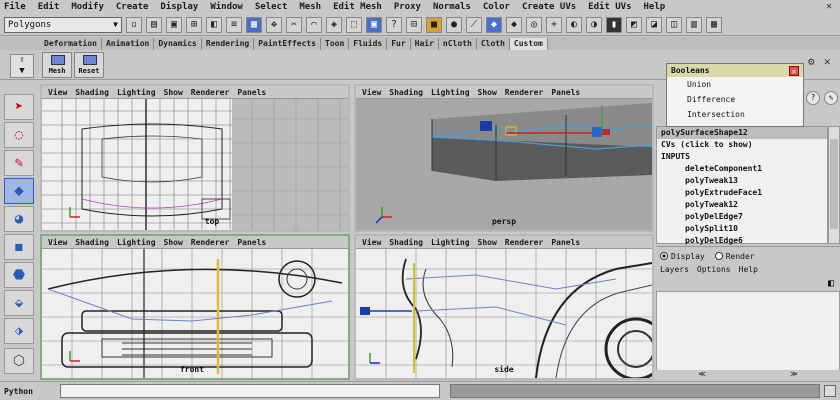 The width and height of the screenshot is (840, 400). What do you see at coordinates (528, 44) in the screenshot?
I see `tab-custom: Custom` at bounding box center [528, 44].